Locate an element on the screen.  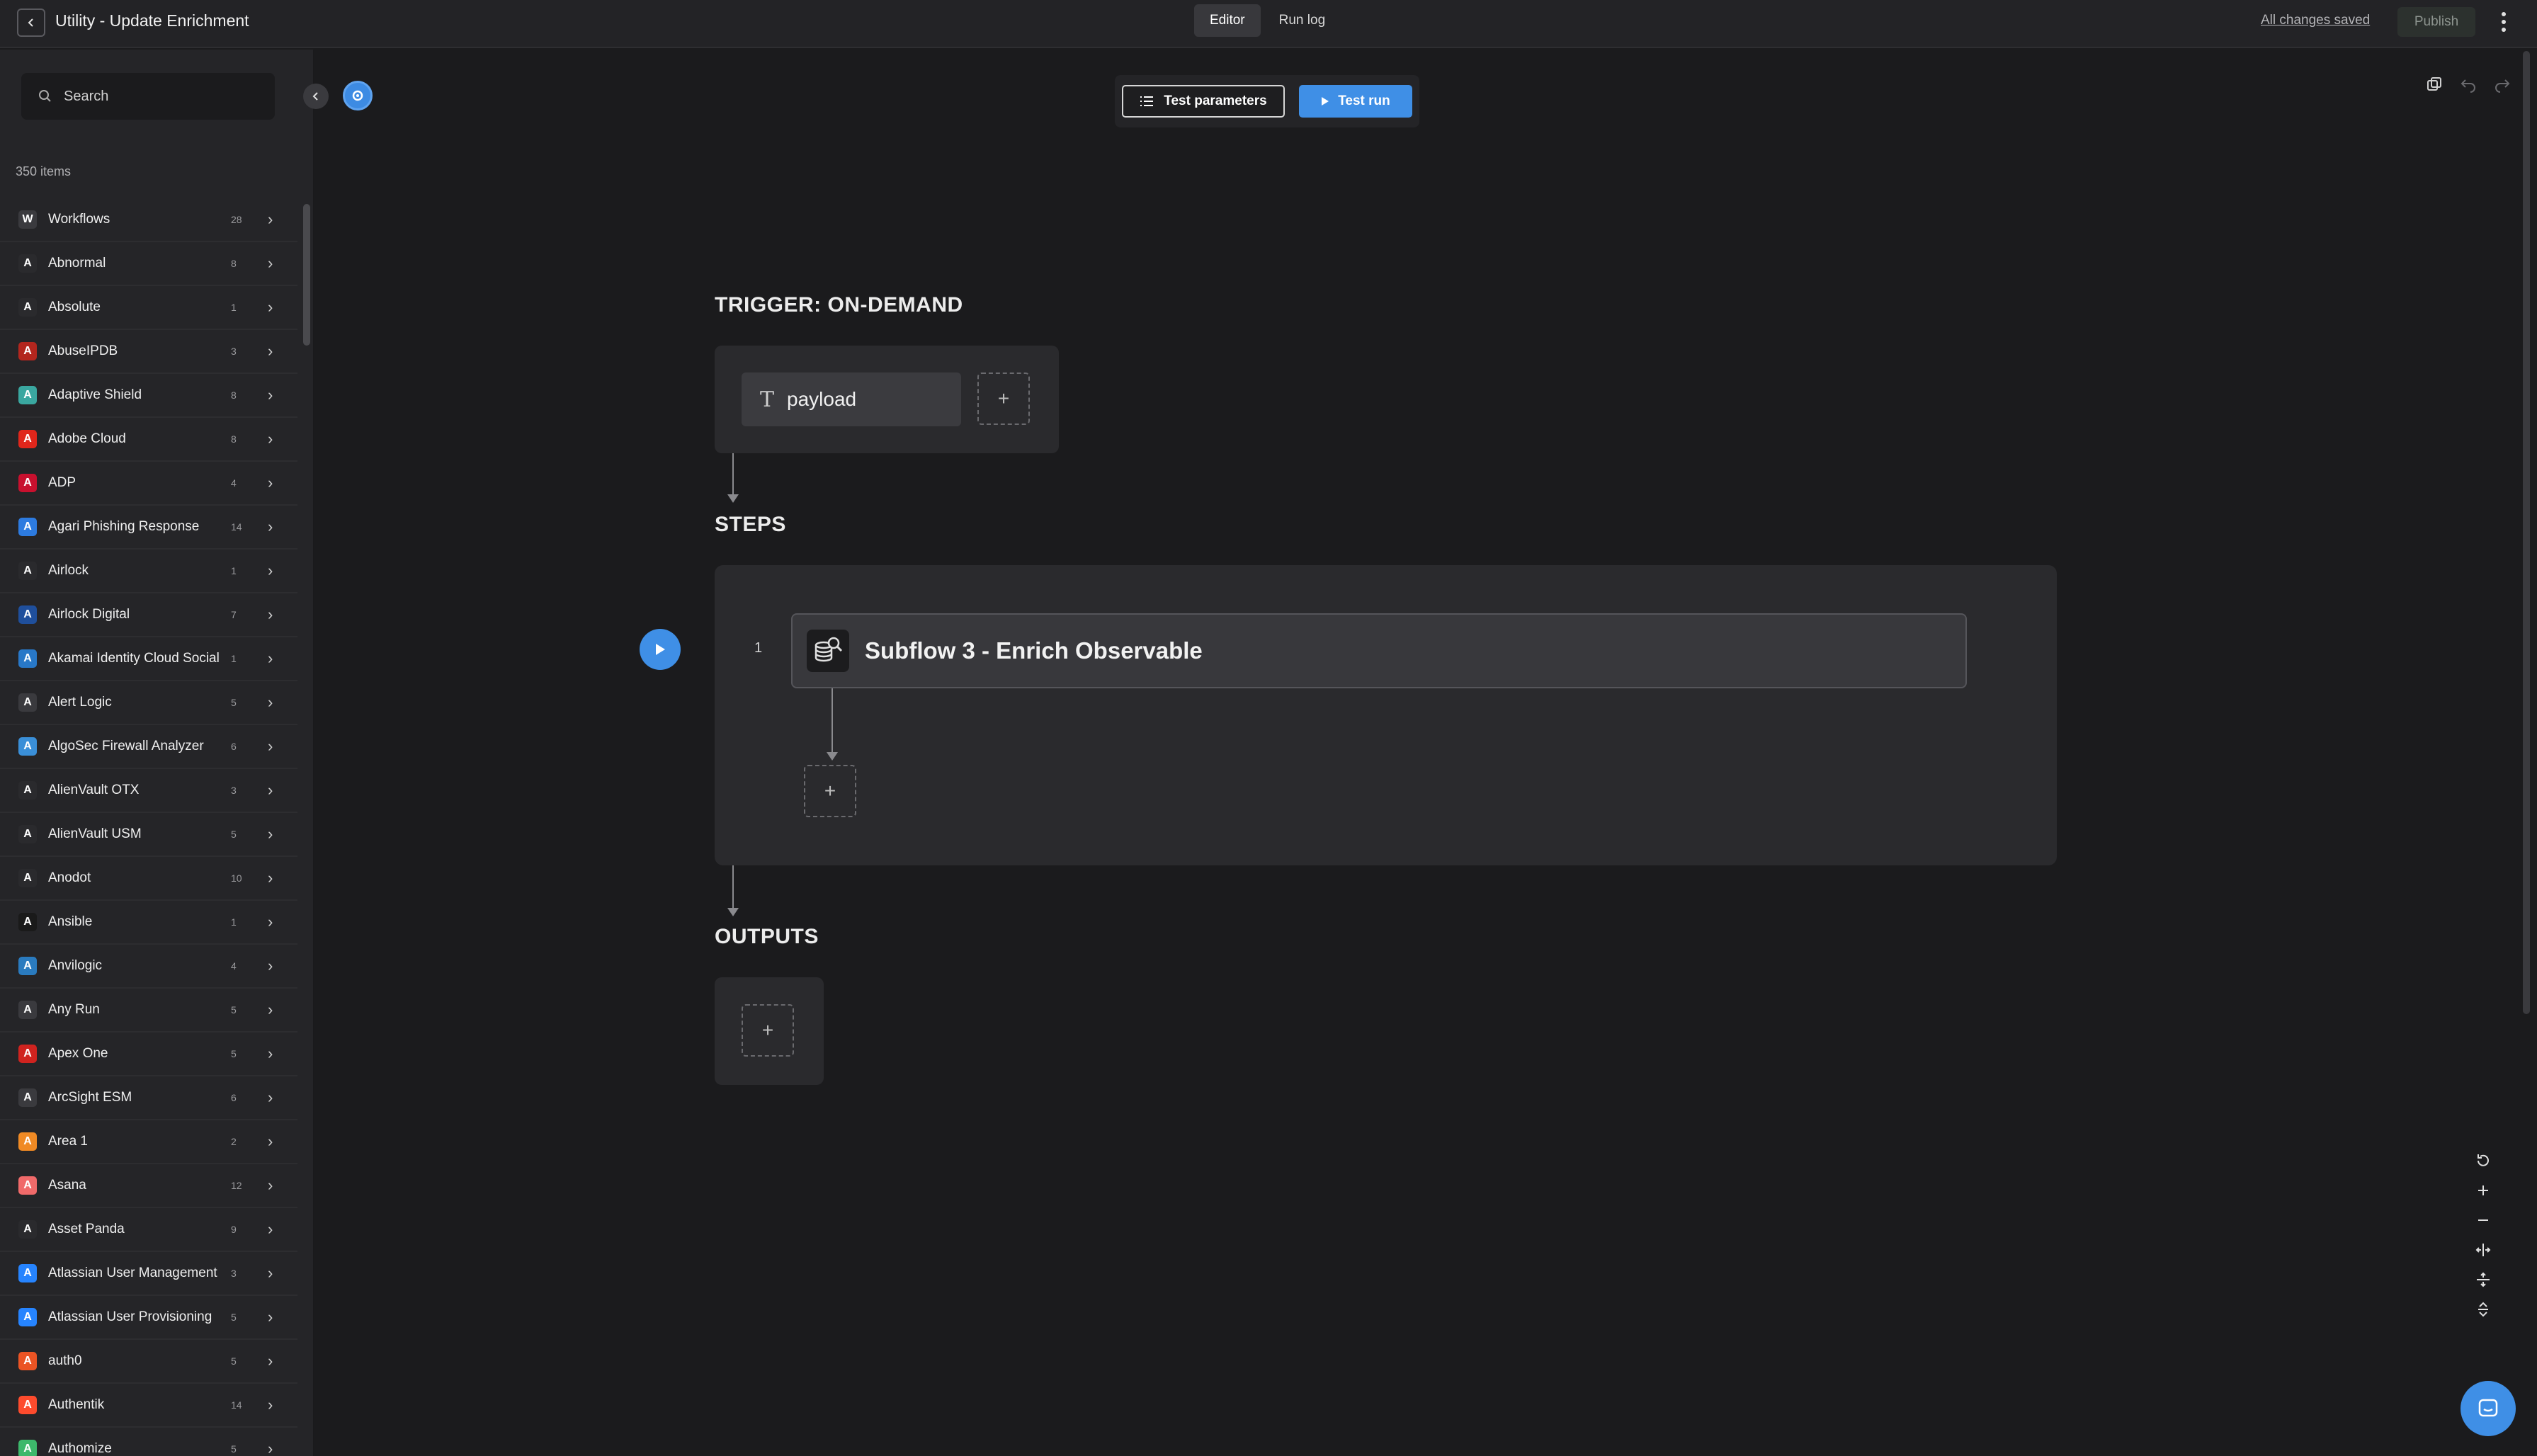
assistant-icon is located at coordinates (358, 96).